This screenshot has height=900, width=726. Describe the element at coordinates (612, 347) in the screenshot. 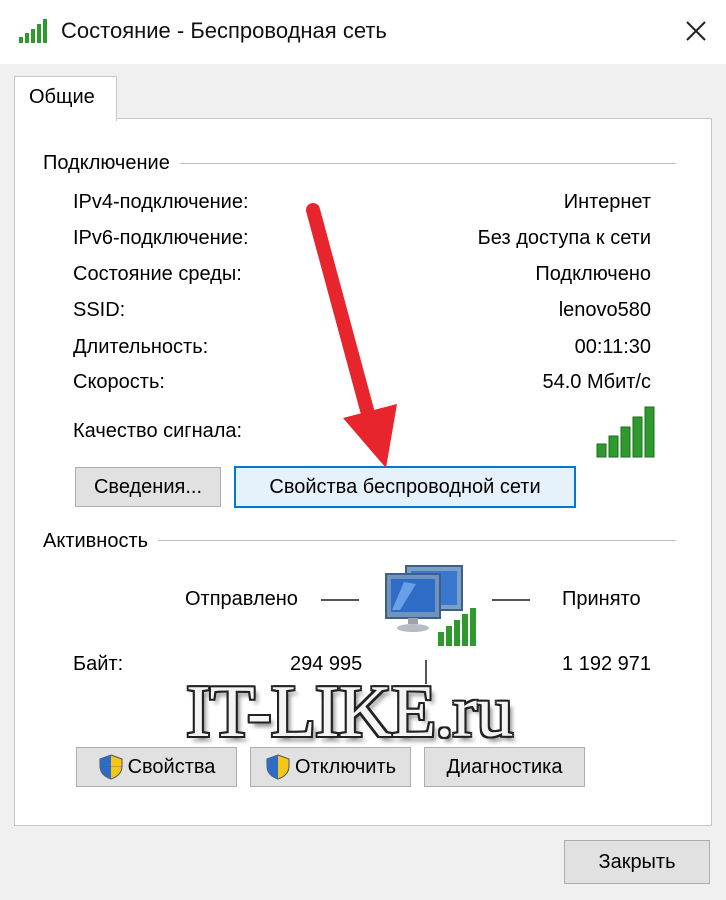

I see `duration-value: 00:11:30` at that location.